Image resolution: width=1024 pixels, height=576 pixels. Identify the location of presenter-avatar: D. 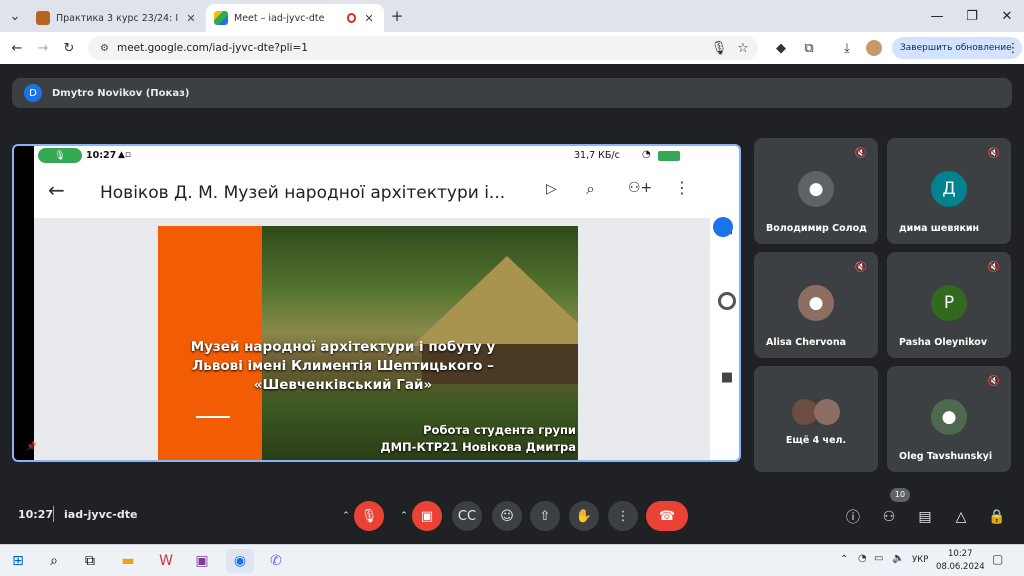
(33, 93).